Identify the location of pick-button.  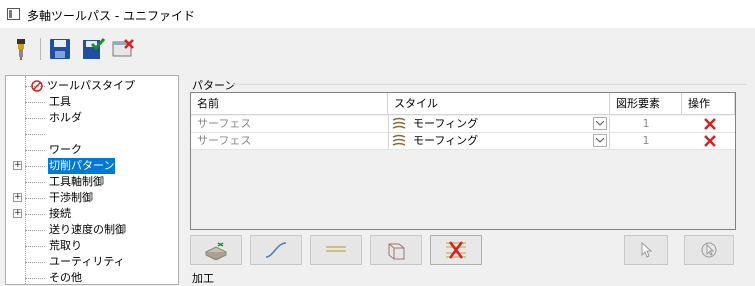
(709, 250).